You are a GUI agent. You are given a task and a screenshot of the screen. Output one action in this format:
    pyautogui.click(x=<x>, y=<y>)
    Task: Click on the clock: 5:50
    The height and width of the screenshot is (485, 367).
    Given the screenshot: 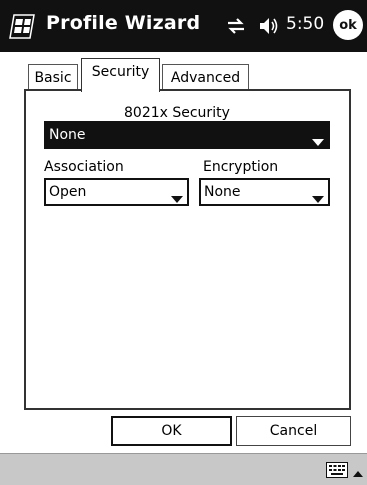 What is the action you would take?
    pyautogui.click(x=305, y=24)
    